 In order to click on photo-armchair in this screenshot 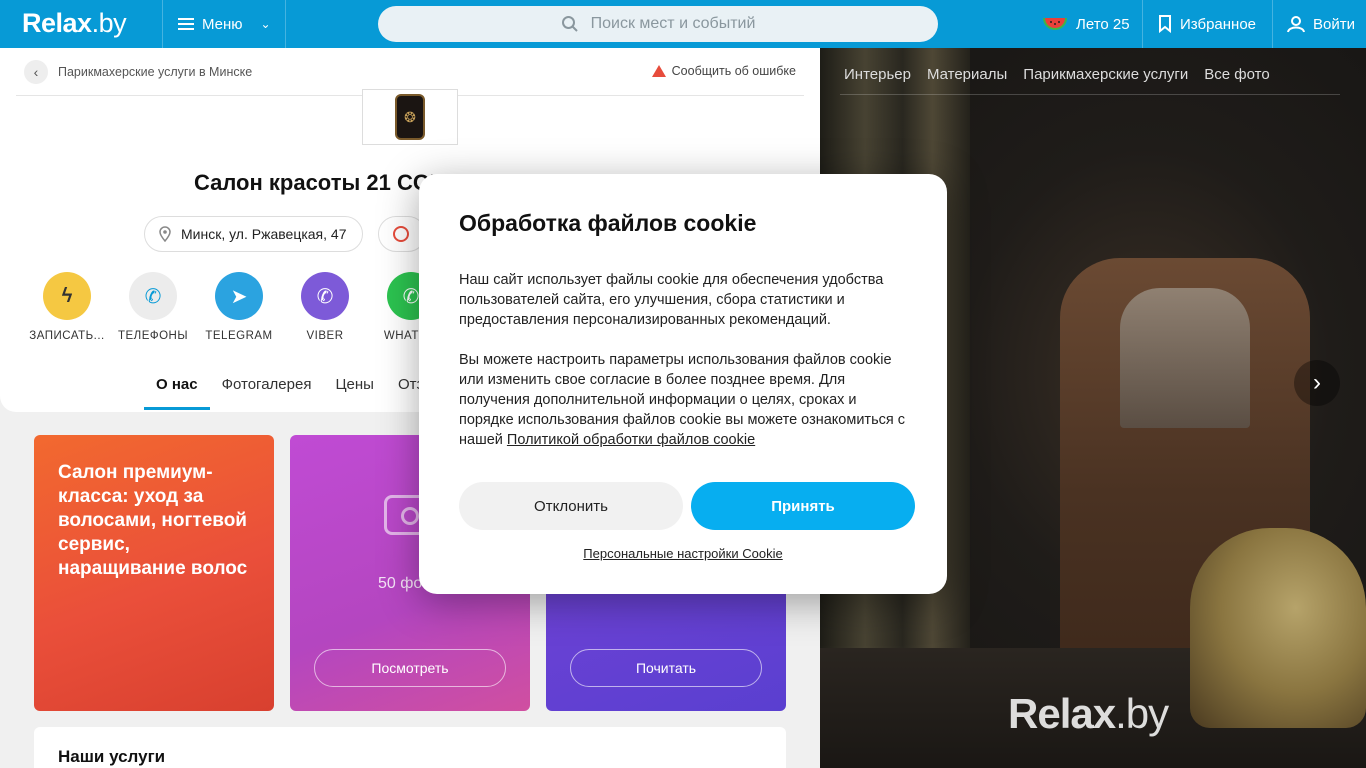, I will do `click(1278, 628)`.